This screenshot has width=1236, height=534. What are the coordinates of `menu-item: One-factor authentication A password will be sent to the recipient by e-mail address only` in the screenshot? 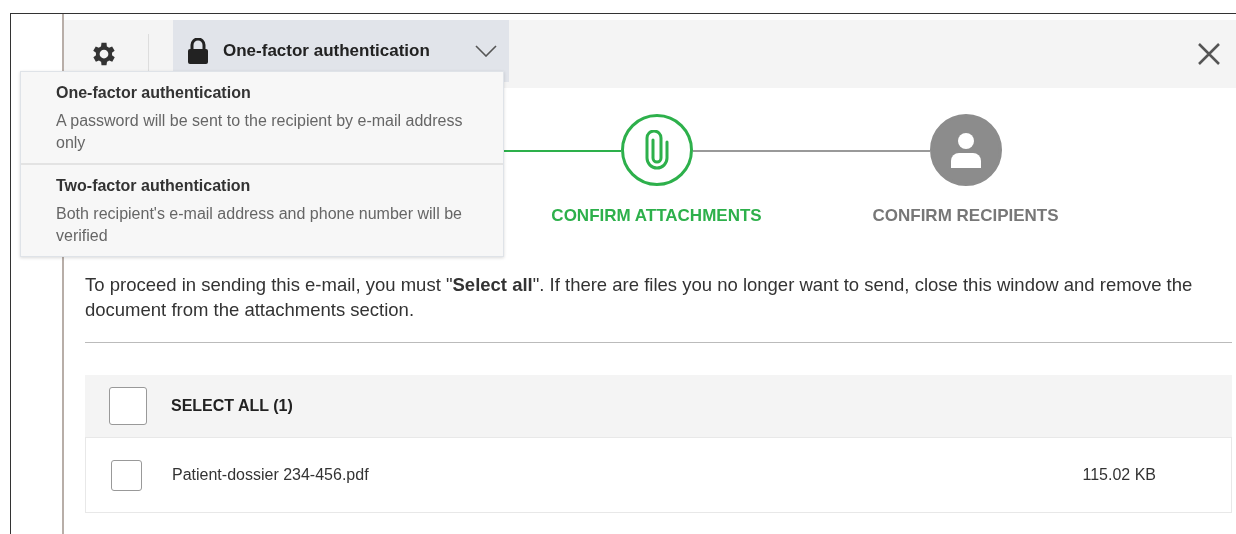 It's located at (262, 119).